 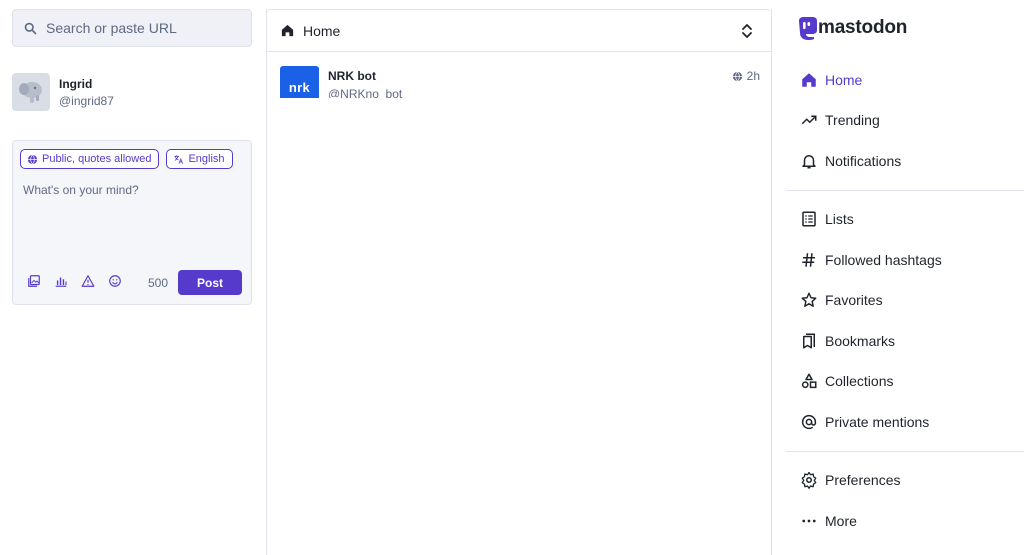 I want to click on nav-trending-label: Trending, so click(x=852, y=120).